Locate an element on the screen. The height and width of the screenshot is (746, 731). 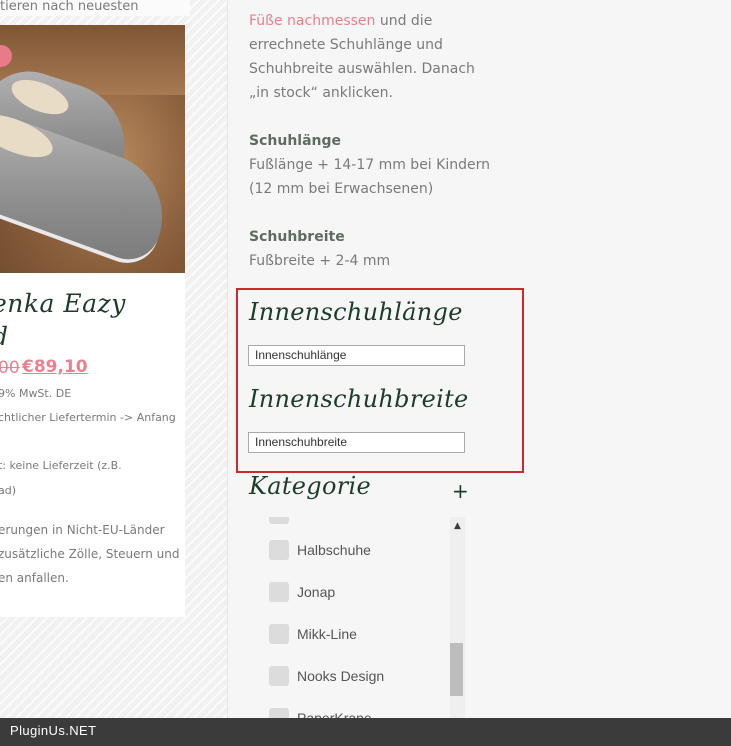
category-item is located at coordinates (359, 521).